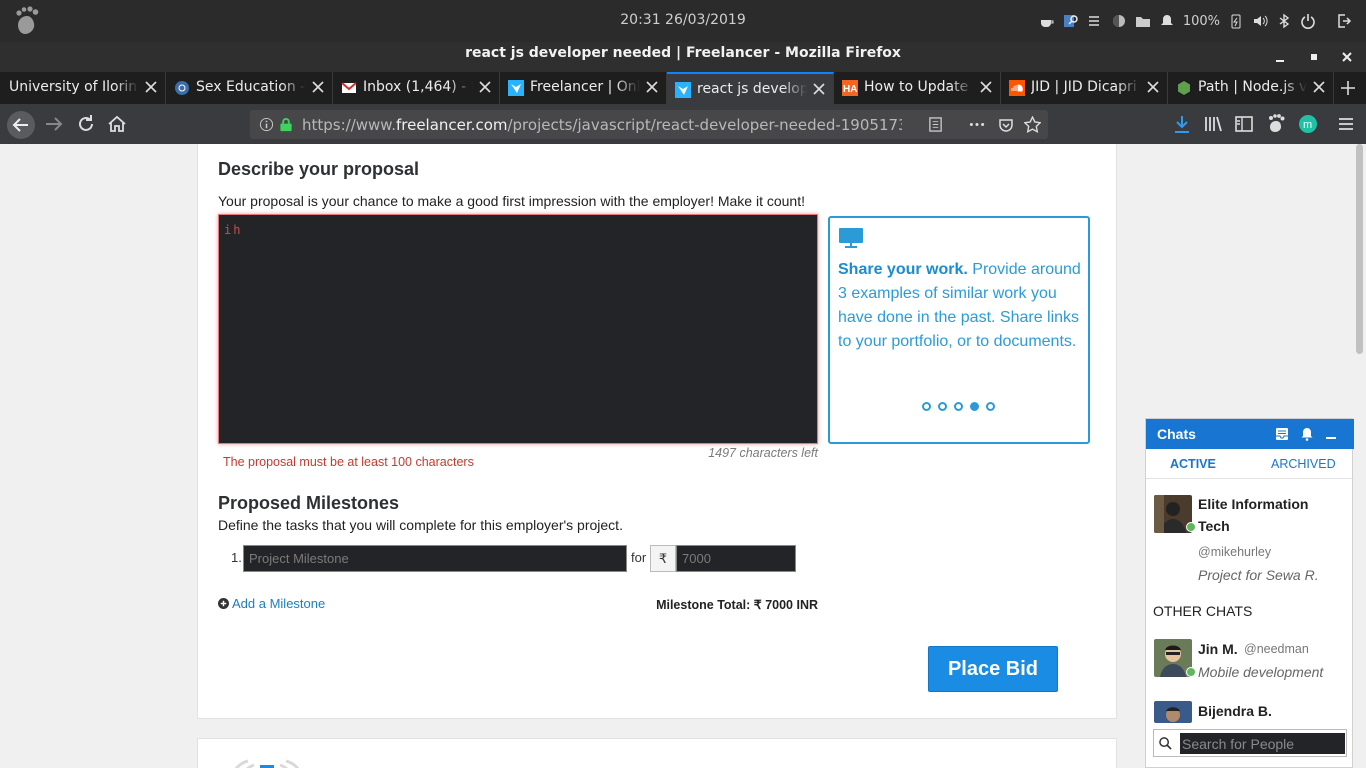 The height and width of the screenshot is (768, 1366). I want to click on plus-circle-icon, so click(223, 603).